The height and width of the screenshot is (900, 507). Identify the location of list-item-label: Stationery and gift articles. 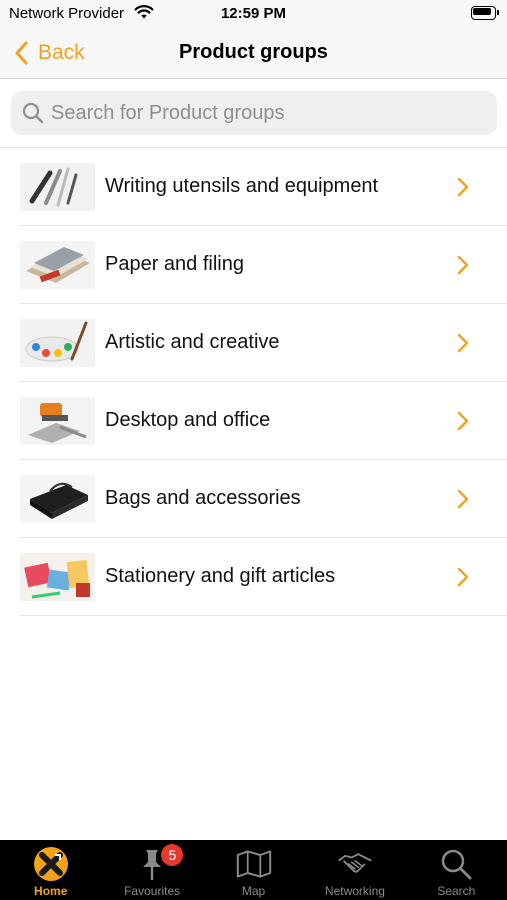
(220, 576).